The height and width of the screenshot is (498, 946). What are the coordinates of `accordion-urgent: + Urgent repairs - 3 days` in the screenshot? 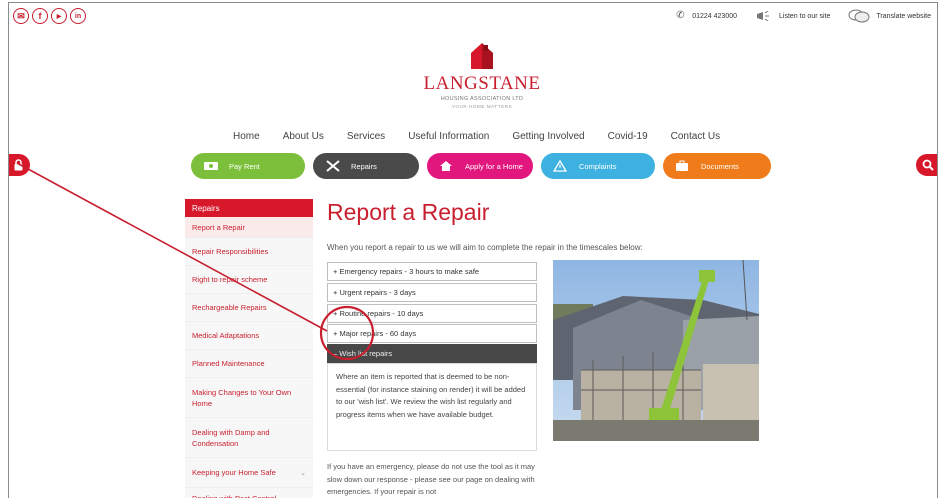 It's located at (432, 292).